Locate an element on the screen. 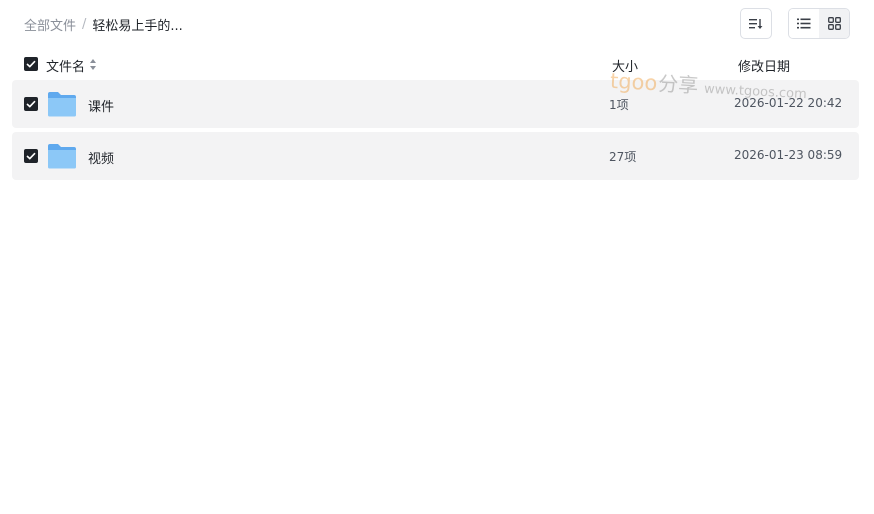 Image resolution: width=874 pixels, height=514 pixels. file-size: 1项 is located at coordinates (619, 105).